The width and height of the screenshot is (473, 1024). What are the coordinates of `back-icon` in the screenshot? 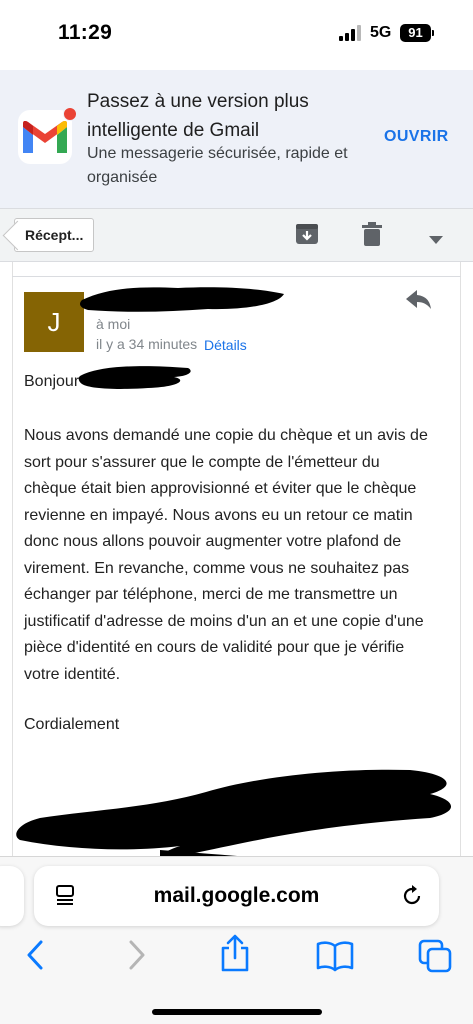 It's located at (35, 957).